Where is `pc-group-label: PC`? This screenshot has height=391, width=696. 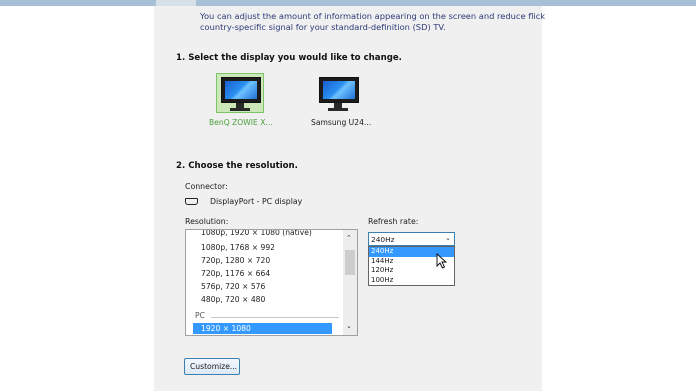 pc-group-label: PC is located at coordinates (200, 315).